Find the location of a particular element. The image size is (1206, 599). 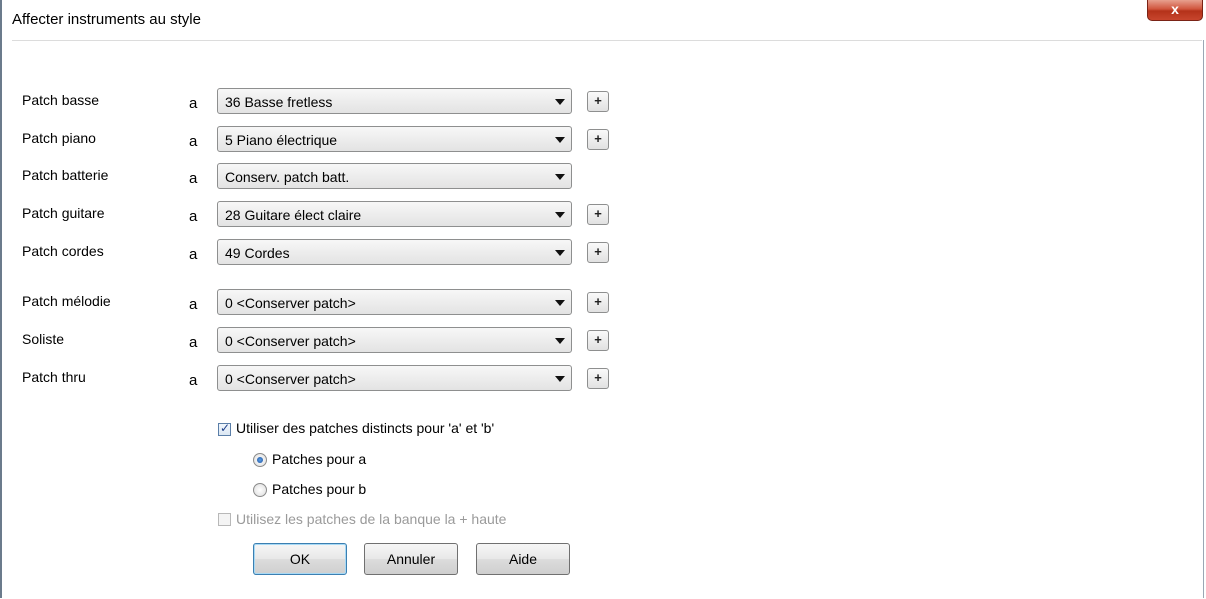

row-label: Patch basse is located at coordinates (61, 100).